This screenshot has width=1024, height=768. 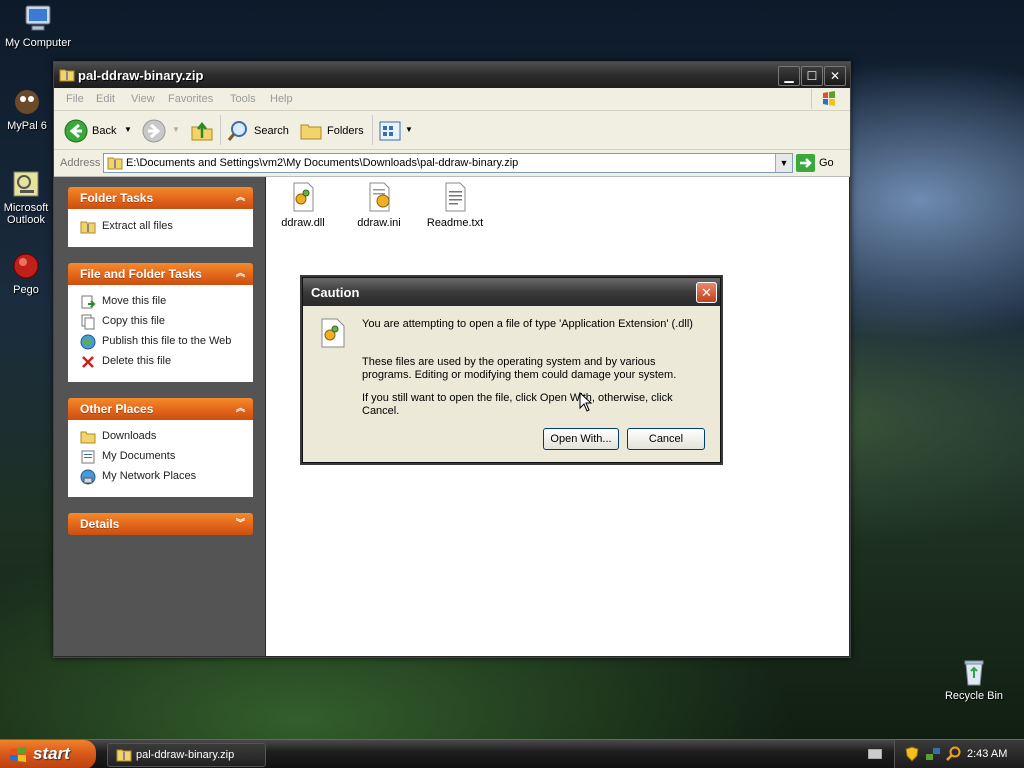 What do you see at coordinates (143, 99) in the screenshot?
I see `menu-view: View` at bounding box center [143, 99].